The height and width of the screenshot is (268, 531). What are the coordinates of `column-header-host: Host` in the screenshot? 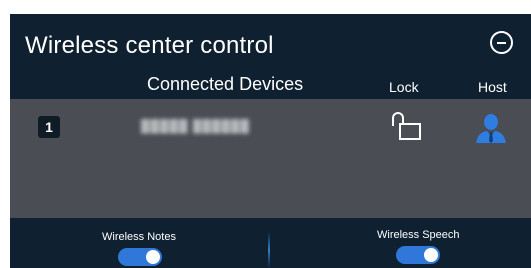 It's located at (492, 87).